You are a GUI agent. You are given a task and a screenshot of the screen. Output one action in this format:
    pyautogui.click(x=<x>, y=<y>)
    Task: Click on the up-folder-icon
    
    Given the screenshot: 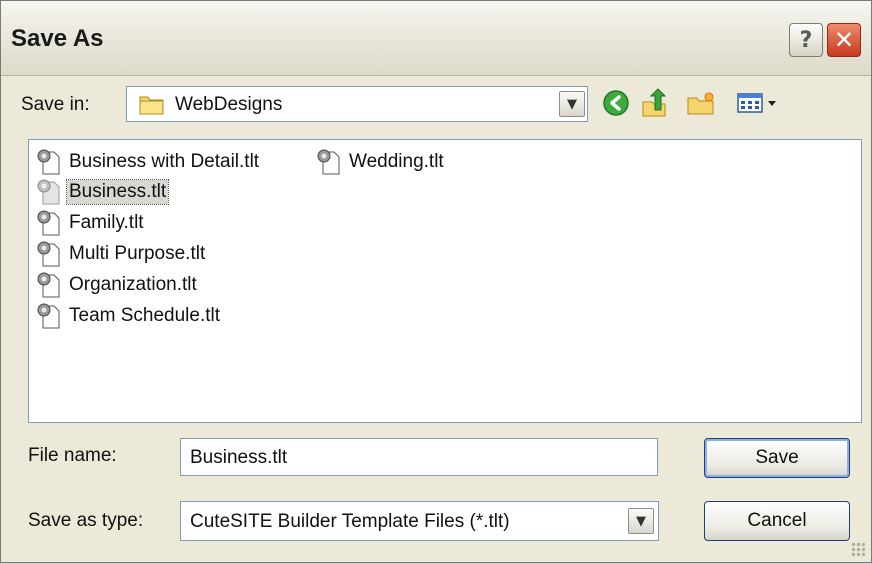 What is the action you would take?
    pyautogui.click(x=654, y=102)
    